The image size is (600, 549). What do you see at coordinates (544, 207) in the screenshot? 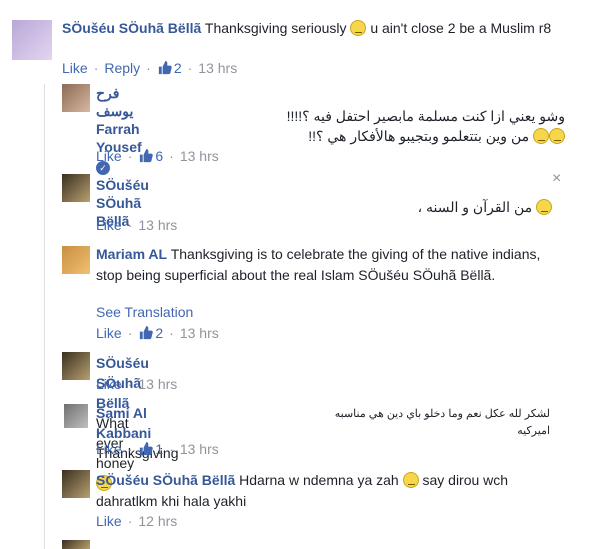
I see `smile-emoji-icon` at bounding box center [544, 207].